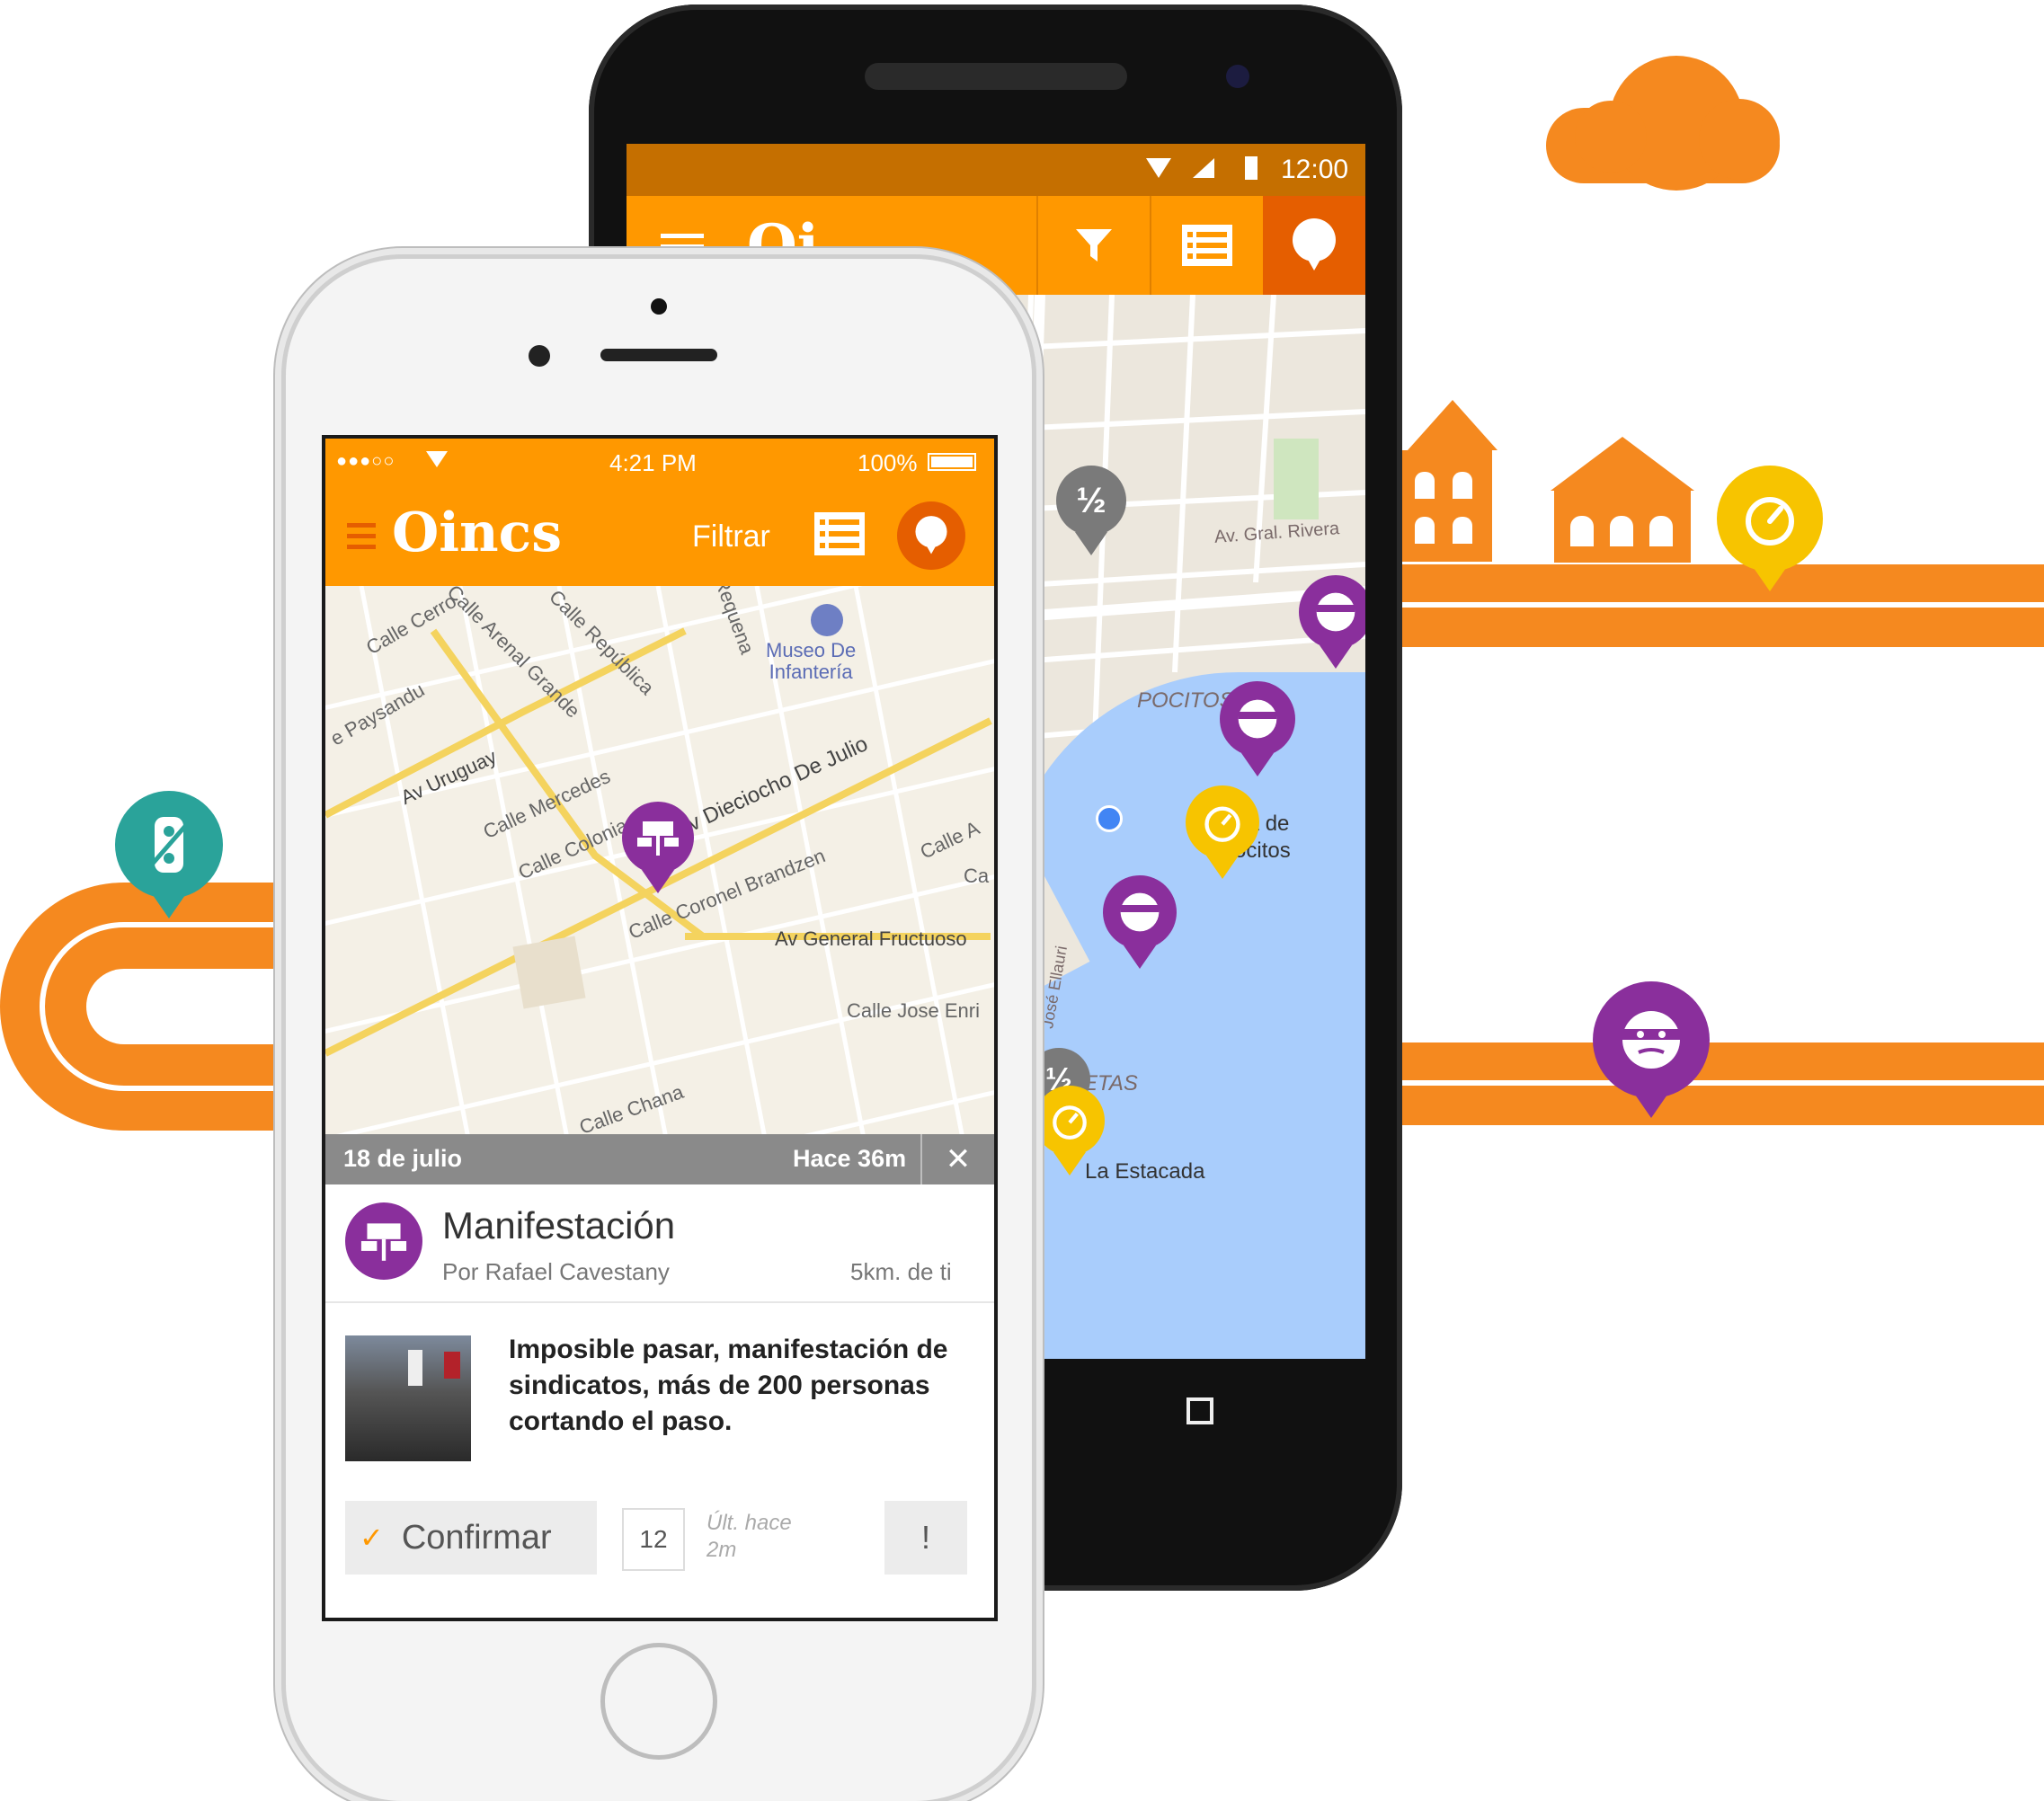 This screenshot has width=2044, height=1801. What do you see at coordinates (958, 1159) in the screenshot?
I see `close-icon: ✕` at bounding box center [958, 1159].